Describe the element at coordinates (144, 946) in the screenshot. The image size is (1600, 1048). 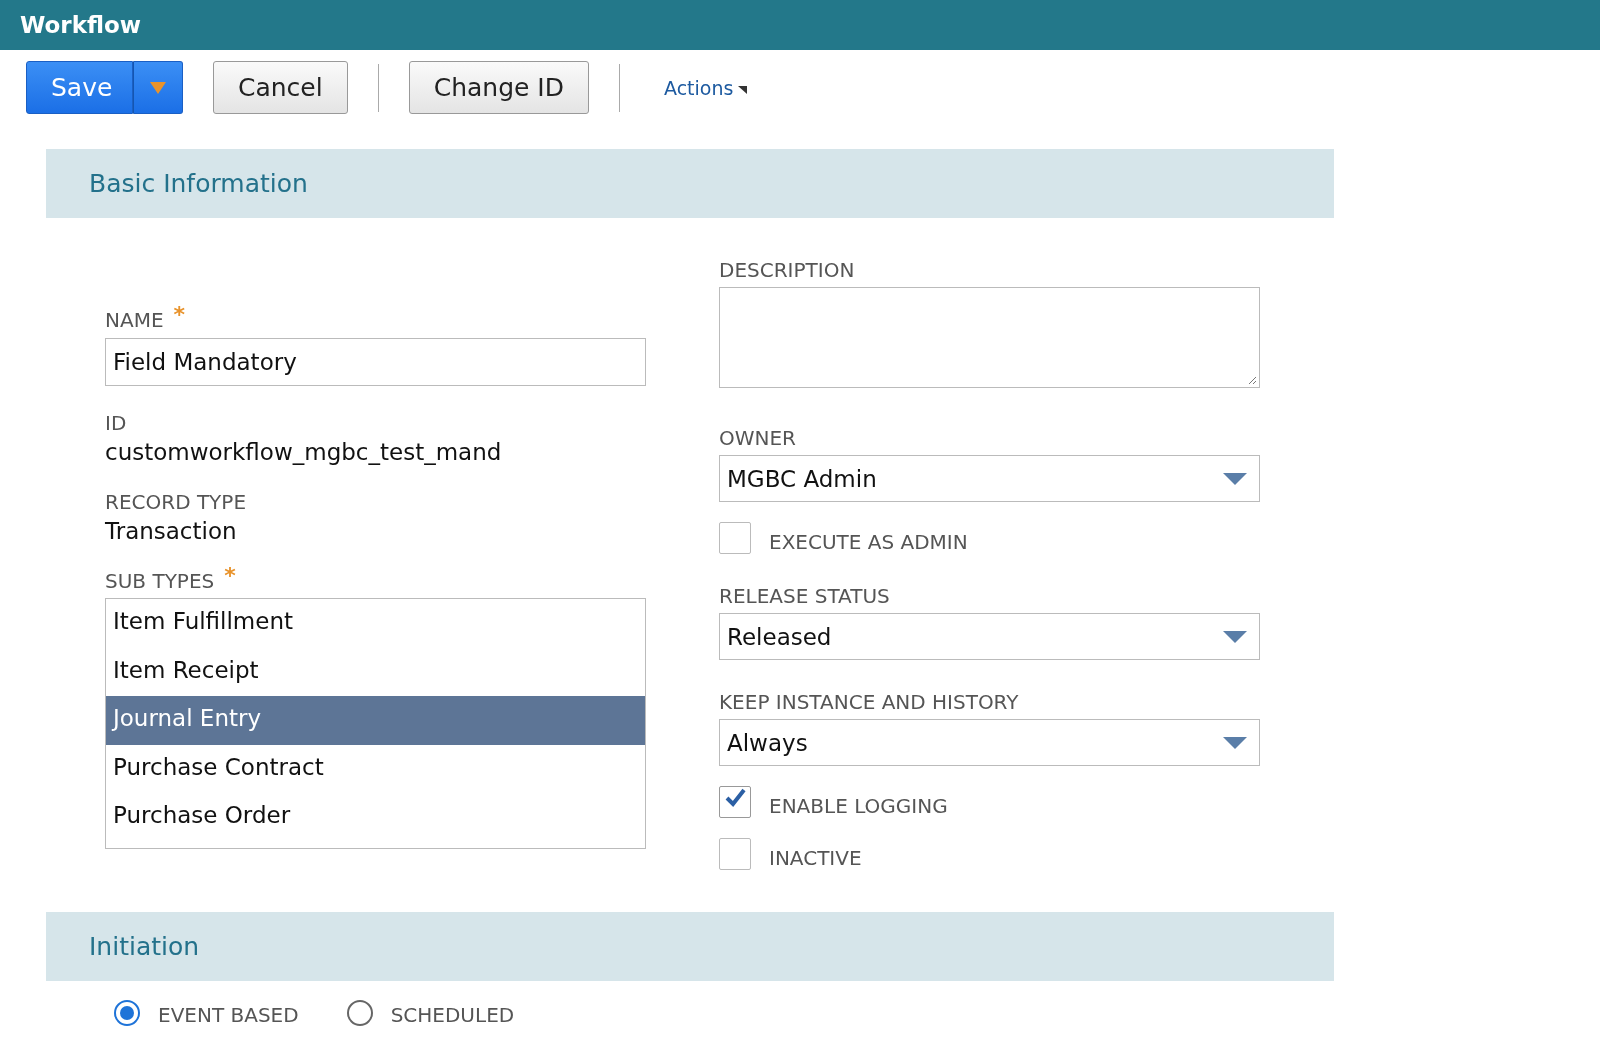
I see `section-title: Initiation` at that location.